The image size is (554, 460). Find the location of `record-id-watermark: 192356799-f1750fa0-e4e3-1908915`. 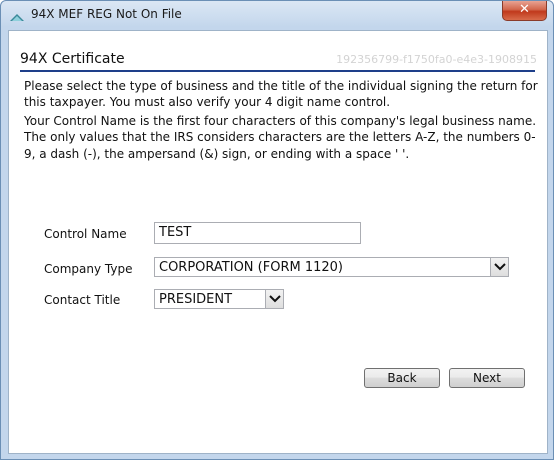

record-id-watermark: 192356799-f1750fa0-e4e3-1908915 is located at coordinates (436, 59).